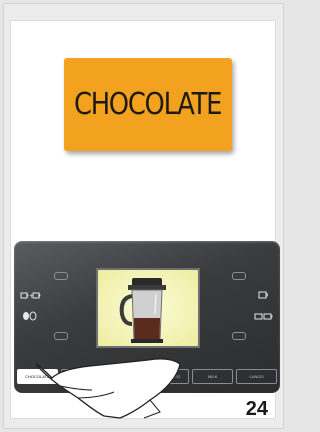  Describe the element at coordinates (108, 388) in the screenshot. I see `pointing-hand-icon` at that location.